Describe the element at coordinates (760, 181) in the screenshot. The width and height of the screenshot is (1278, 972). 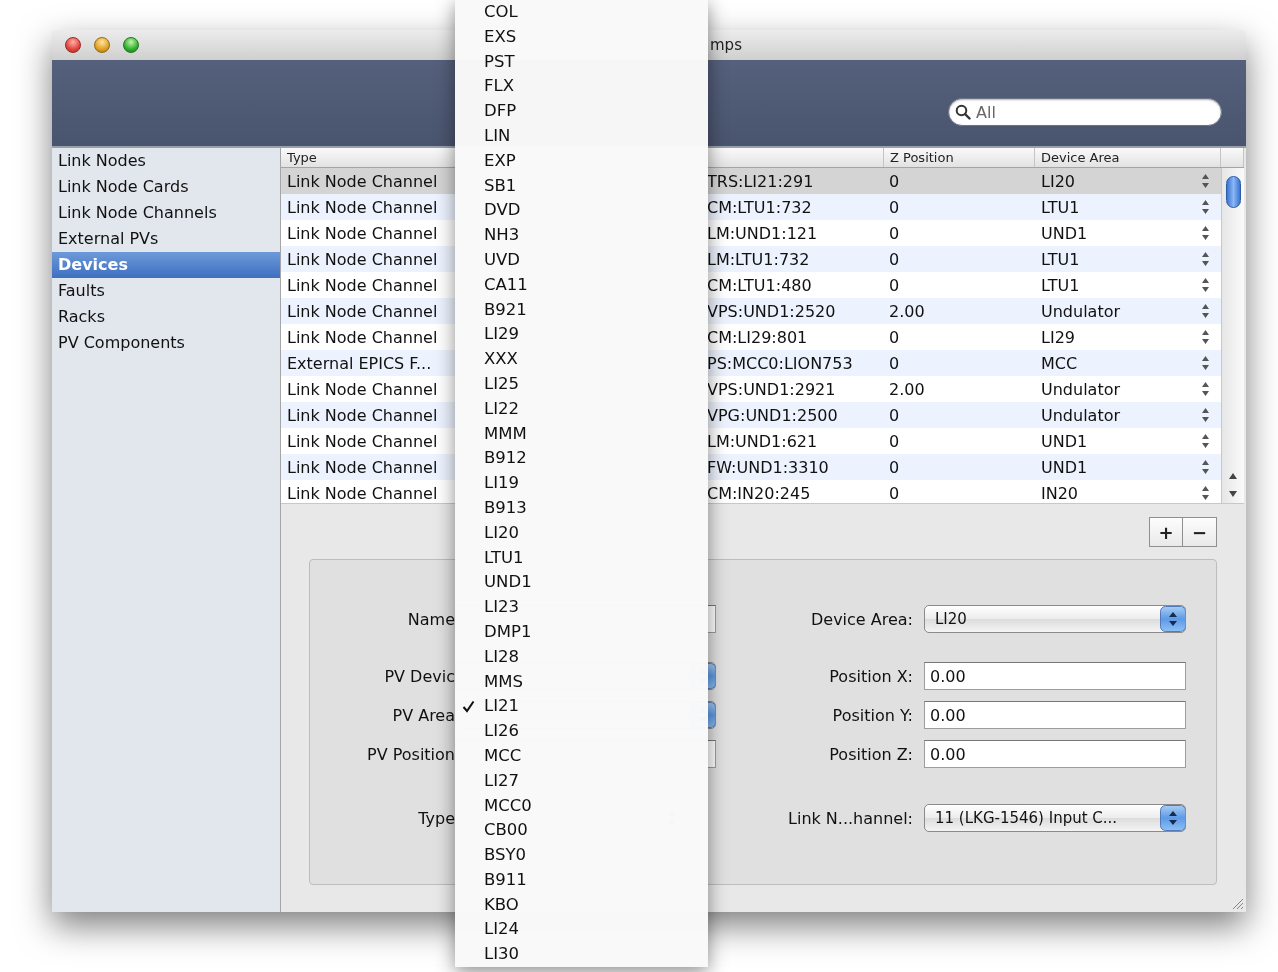
I see `table-cell-text: TRS:LI21:291` at that location.